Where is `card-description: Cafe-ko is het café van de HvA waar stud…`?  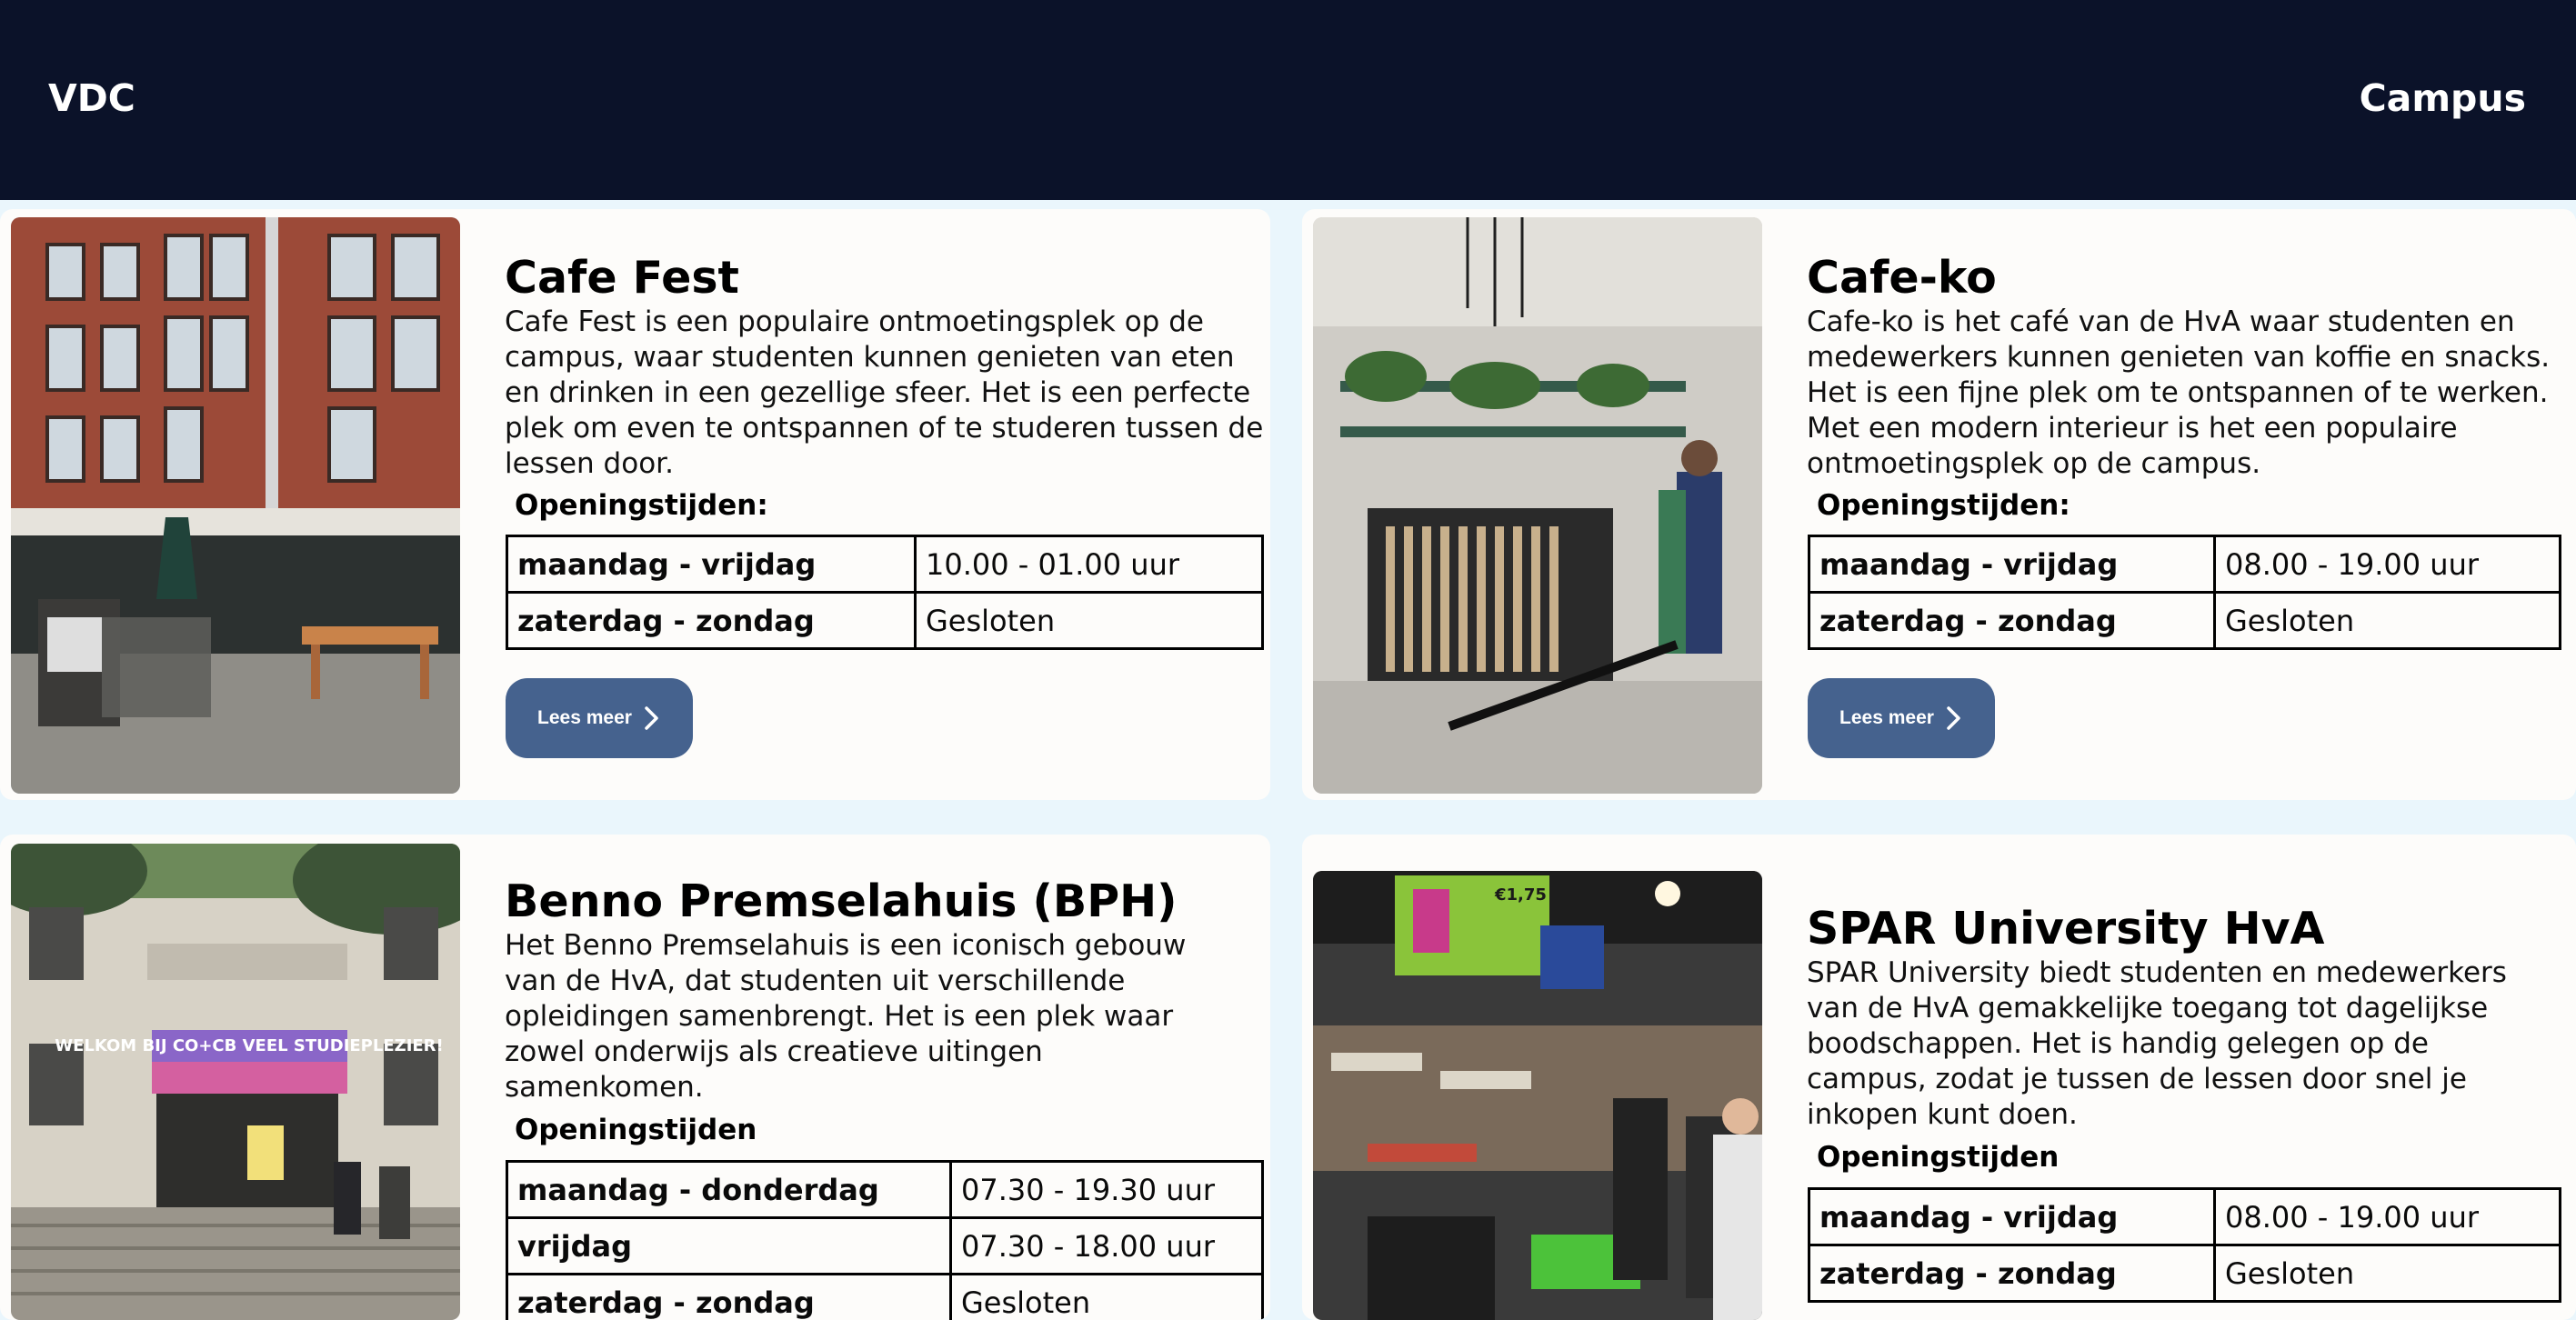
card-description: Cafe-ko is het café van de HvA waar stud… is located at coordinates (2179, 393).